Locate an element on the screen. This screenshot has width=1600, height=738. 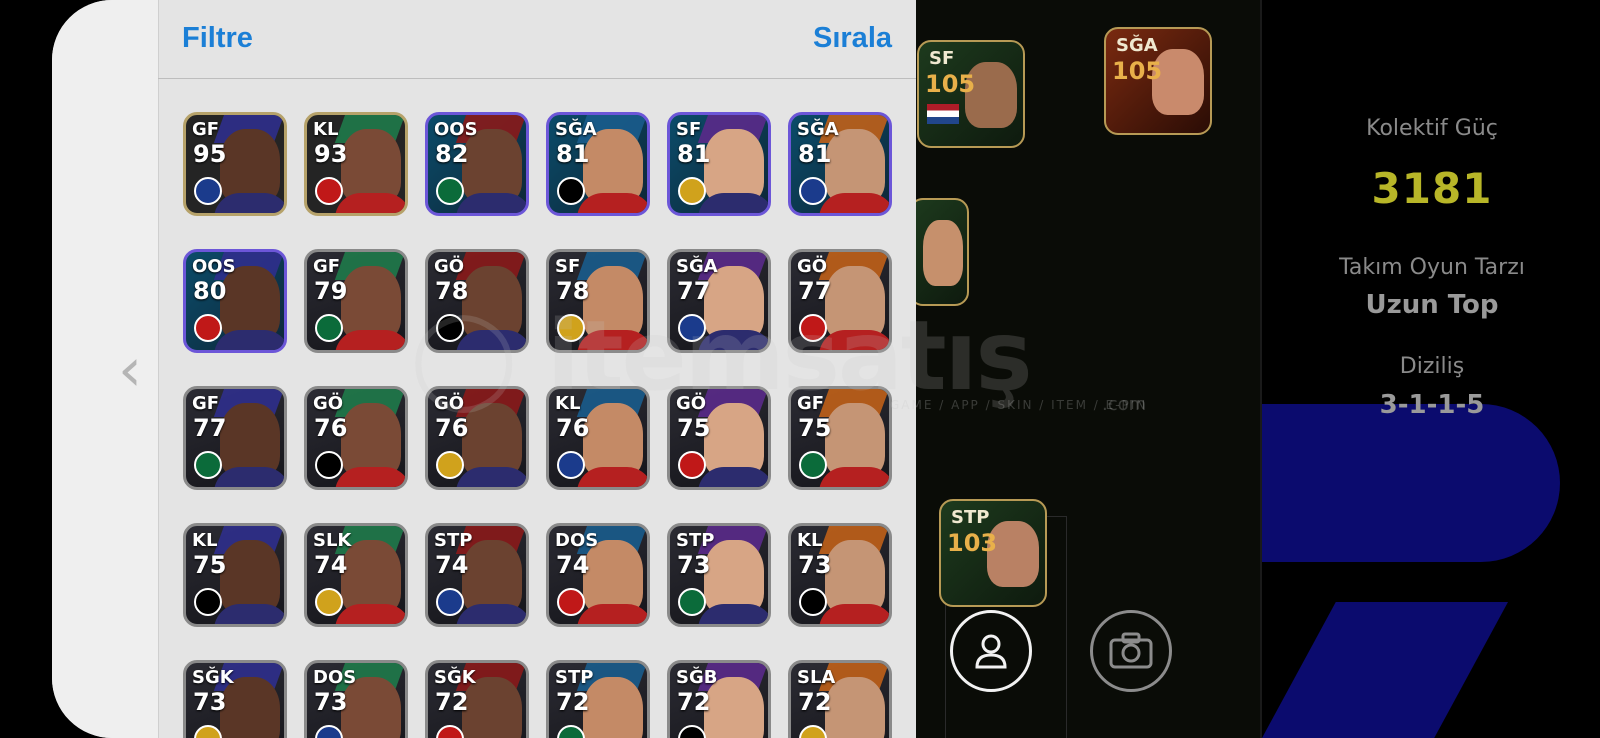
player-card: KL 93 is located at coordinates (356, 164).